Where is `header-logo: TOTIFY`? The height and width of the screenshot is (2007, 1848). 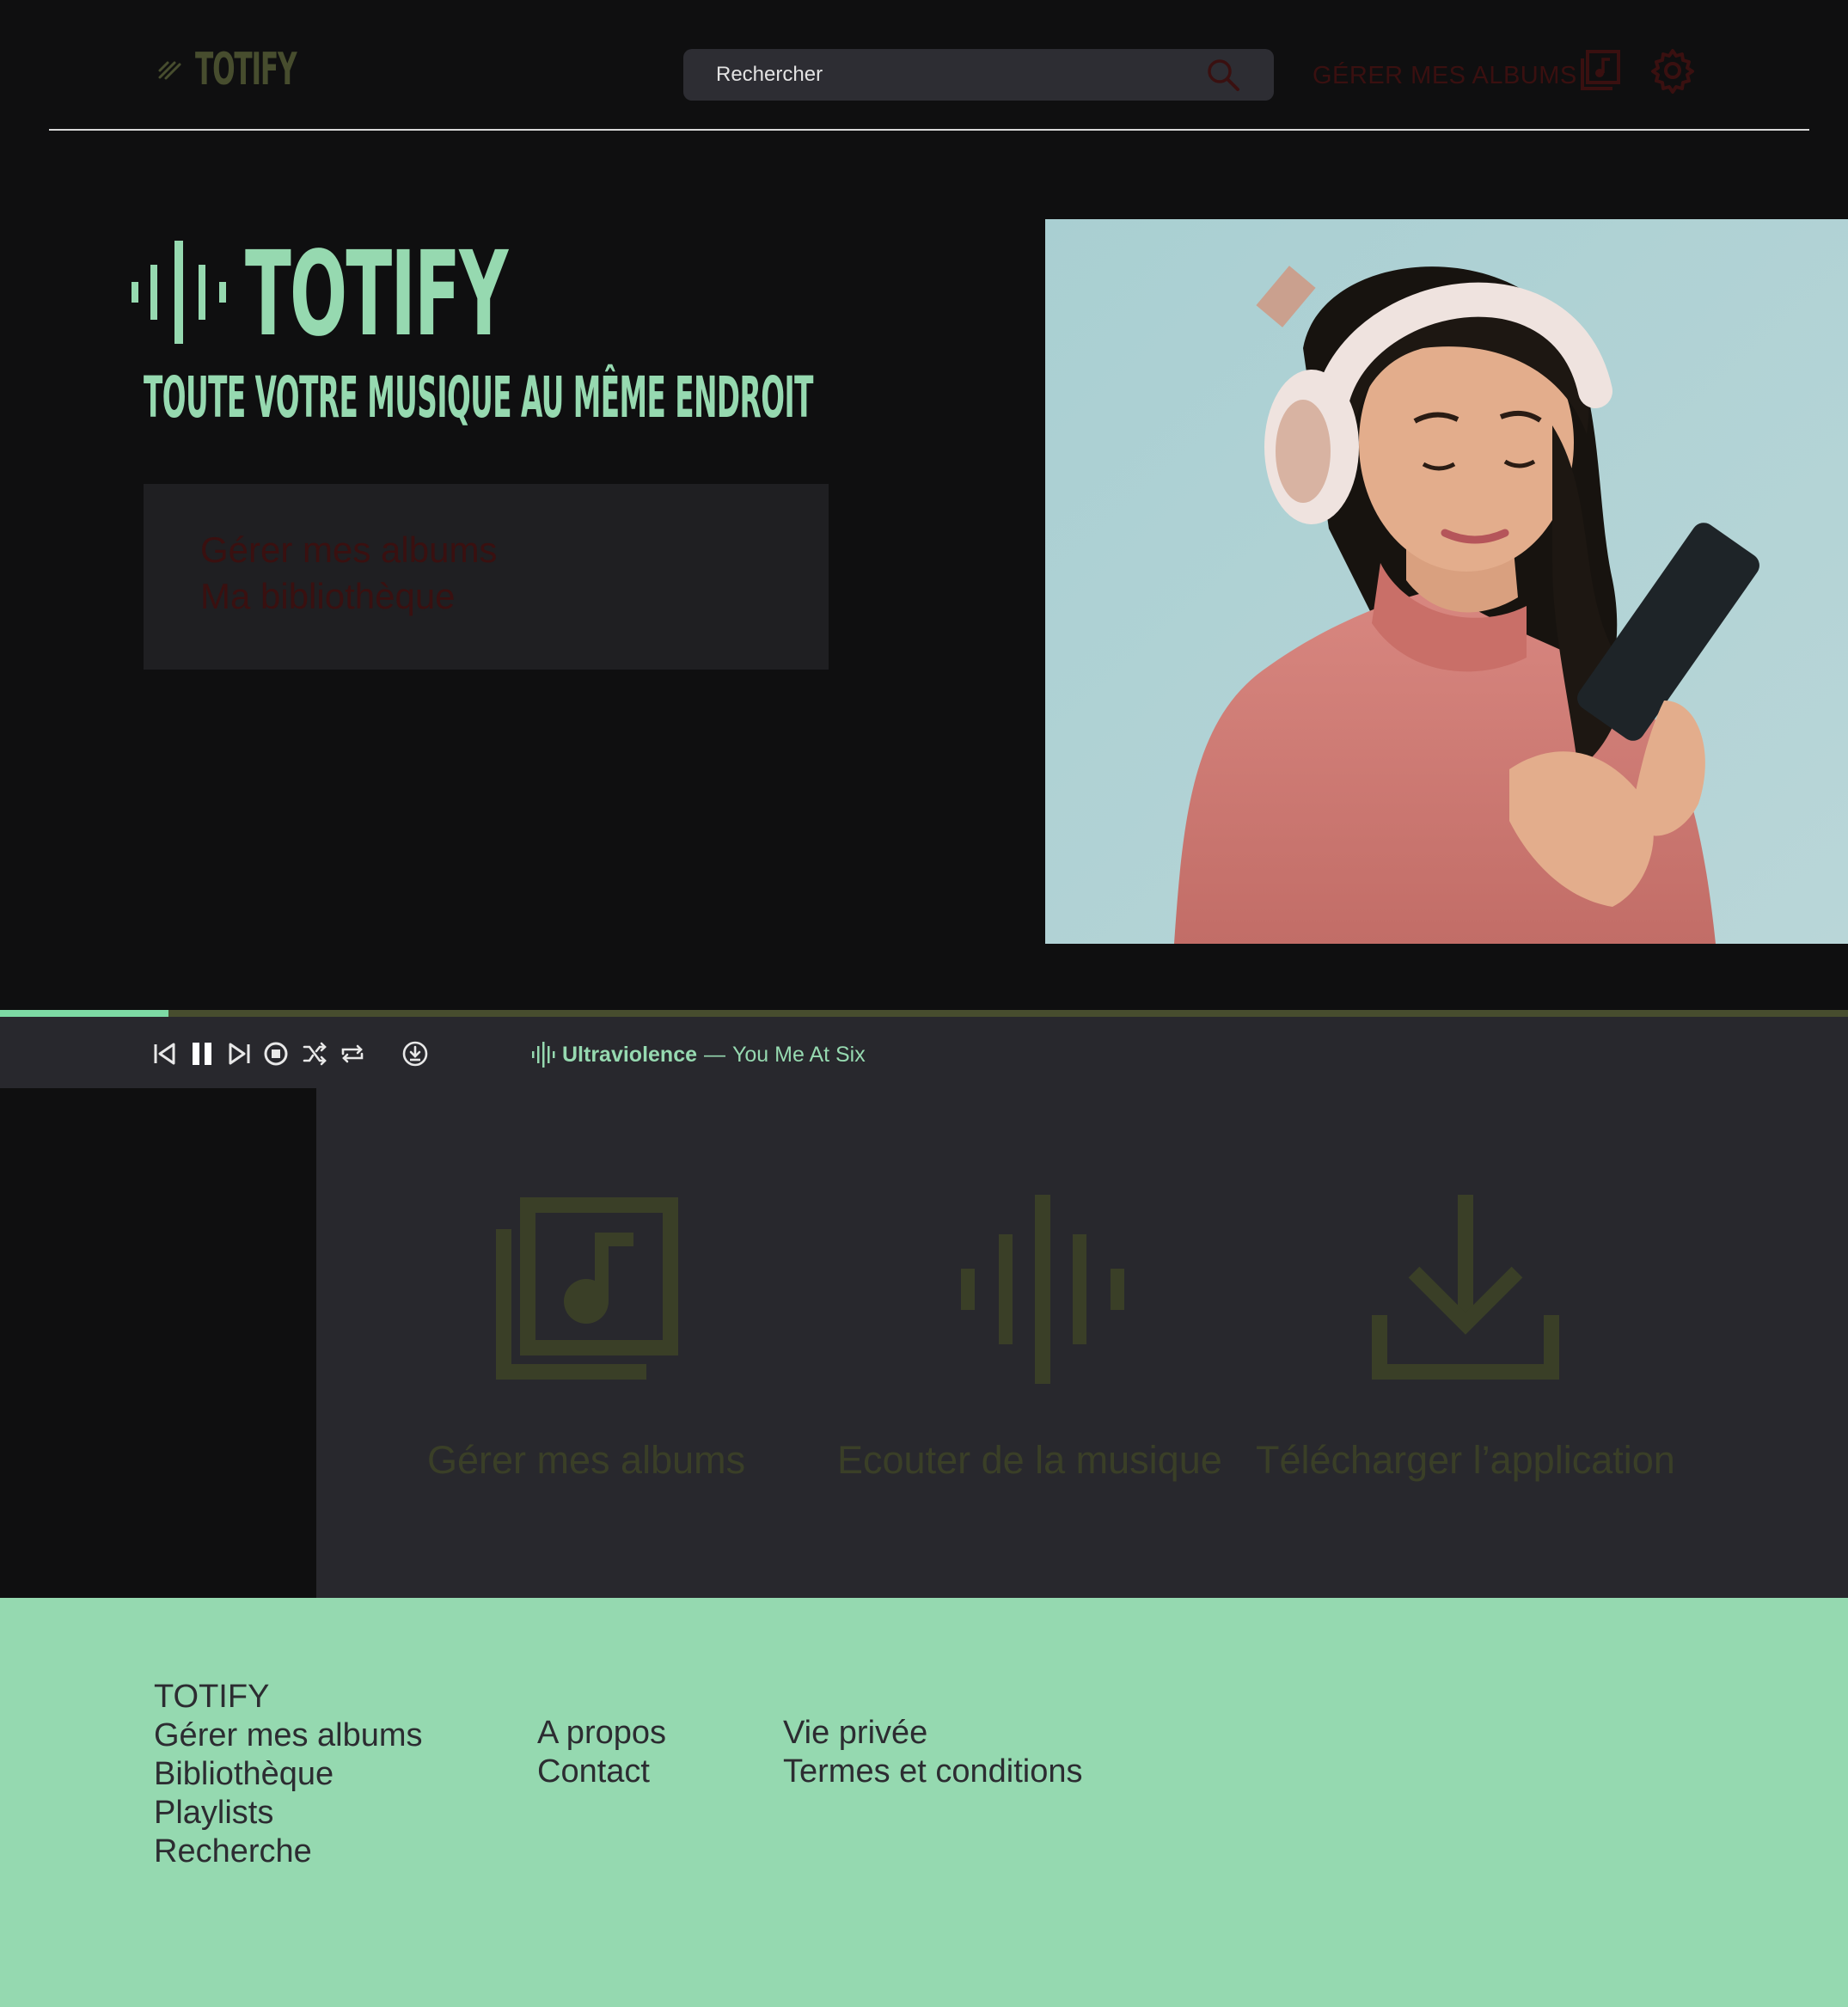 header-logo: TOTIFY is located at coordinates (260, 70).